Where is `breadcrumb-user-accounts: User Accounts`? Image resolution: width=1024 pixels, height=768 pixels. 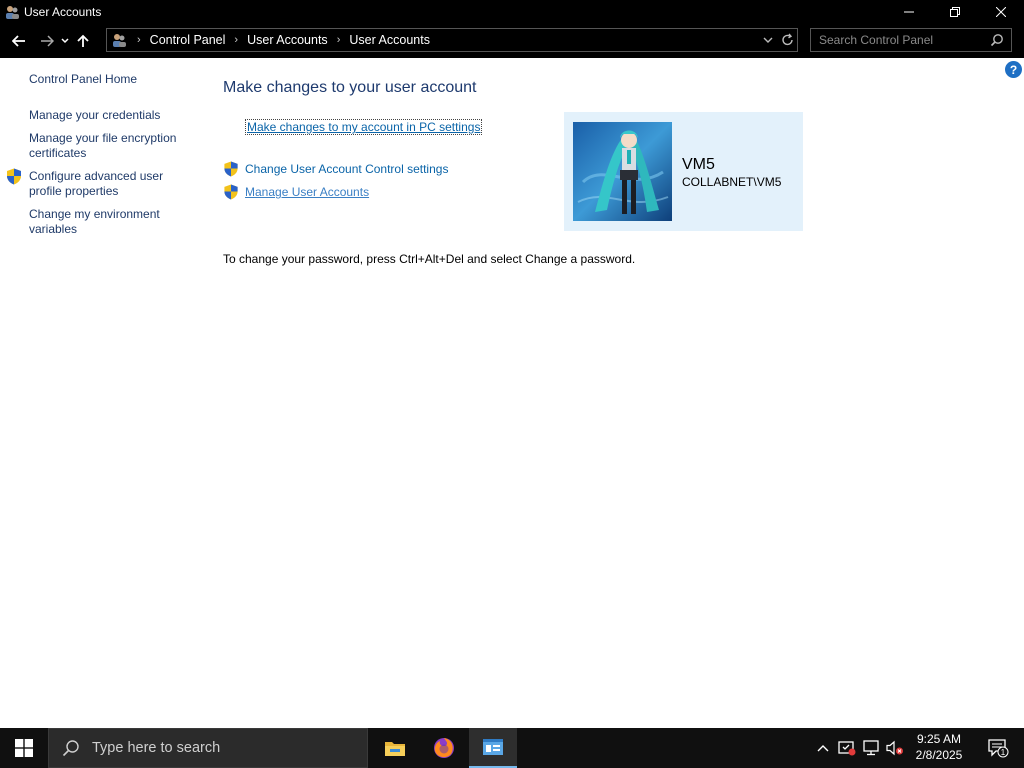
breadcrumb-user-accounts: User Accounts is located at coordinates (287, 40).